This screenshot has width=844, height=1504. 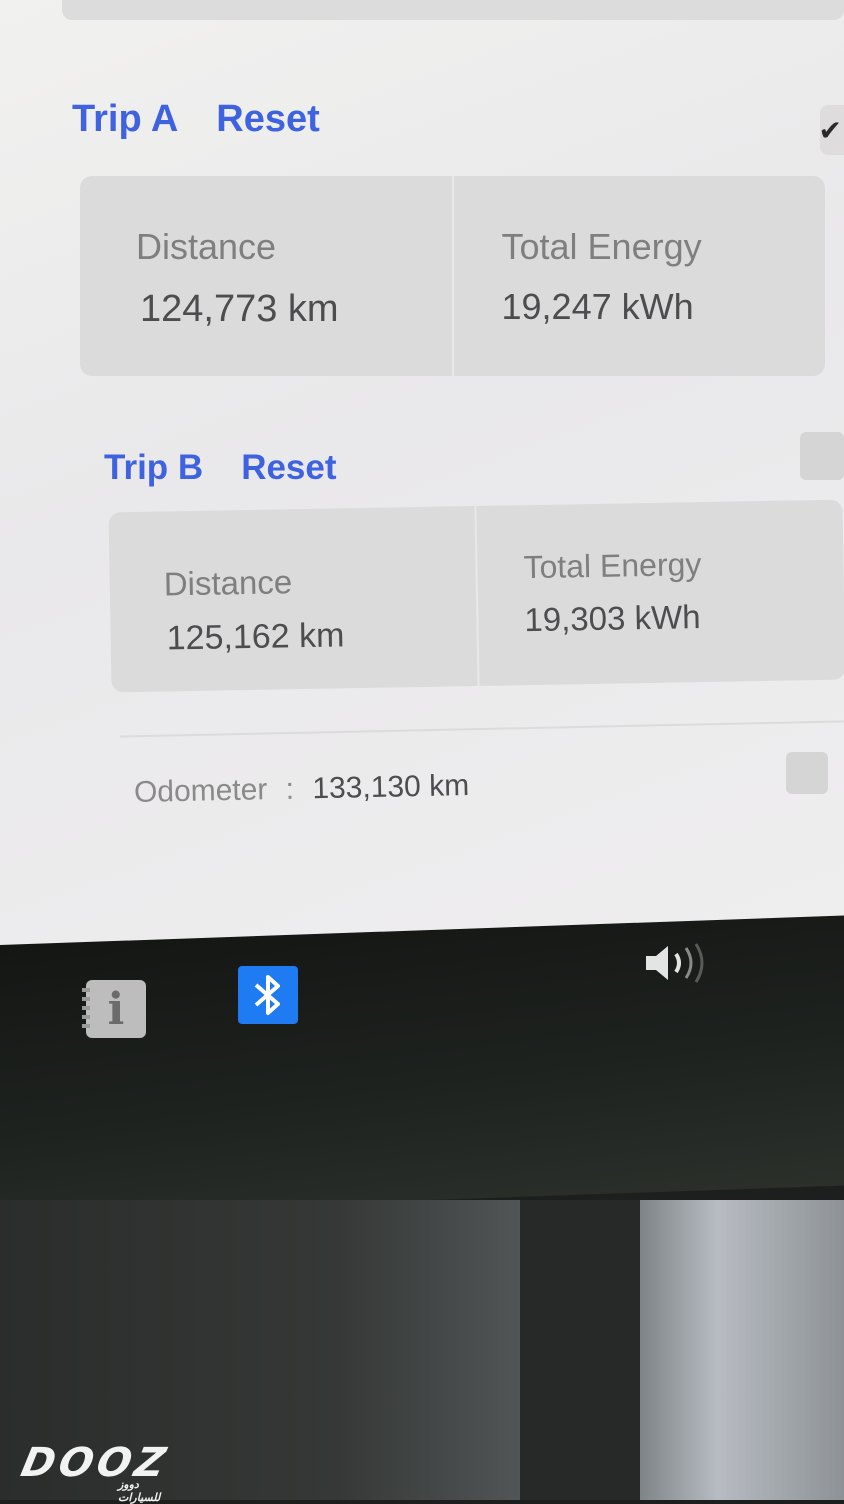 What do you see at coordinates (659, 593) in the screenshot?
I see `trip-b-energy: Total Energy 19,303 kWh` at bounding box center [659, 593].